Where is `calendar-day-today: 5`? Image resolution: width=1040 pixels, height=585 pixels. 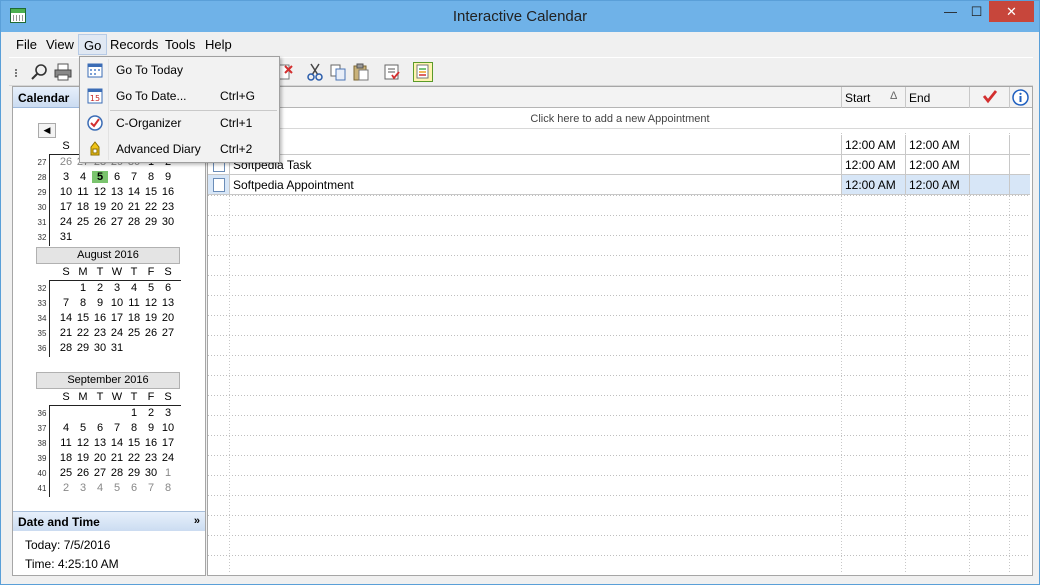 calendar-day-today: 5 is located at coordinates (100, 177).